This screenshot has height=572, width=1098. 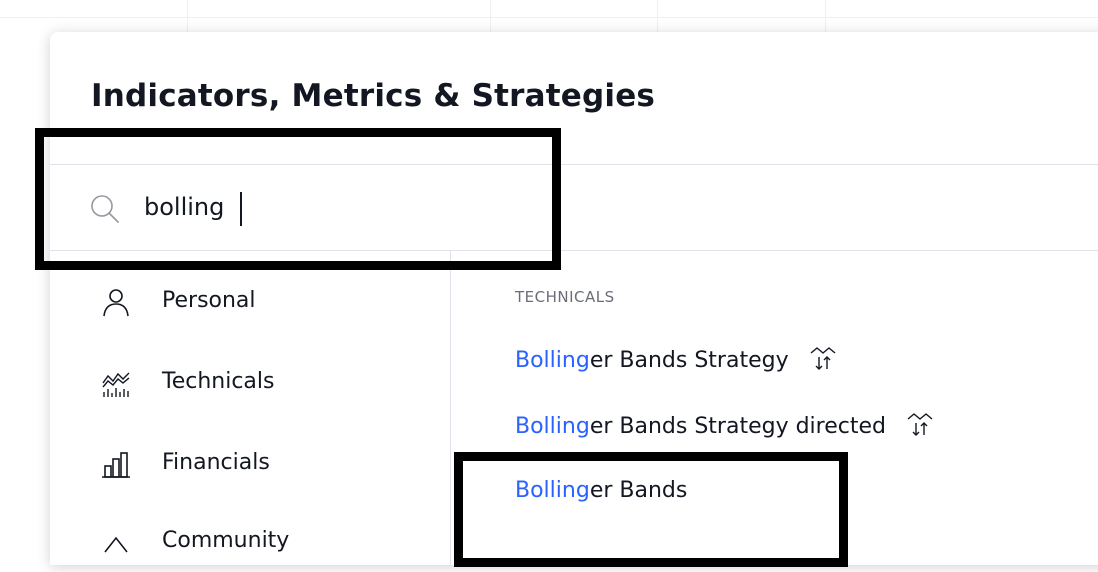 What do you see at coordinates (689, 360) in the screenshot?
I see `result-rest: er Bands Strategy` at bounding box center [689, 360].